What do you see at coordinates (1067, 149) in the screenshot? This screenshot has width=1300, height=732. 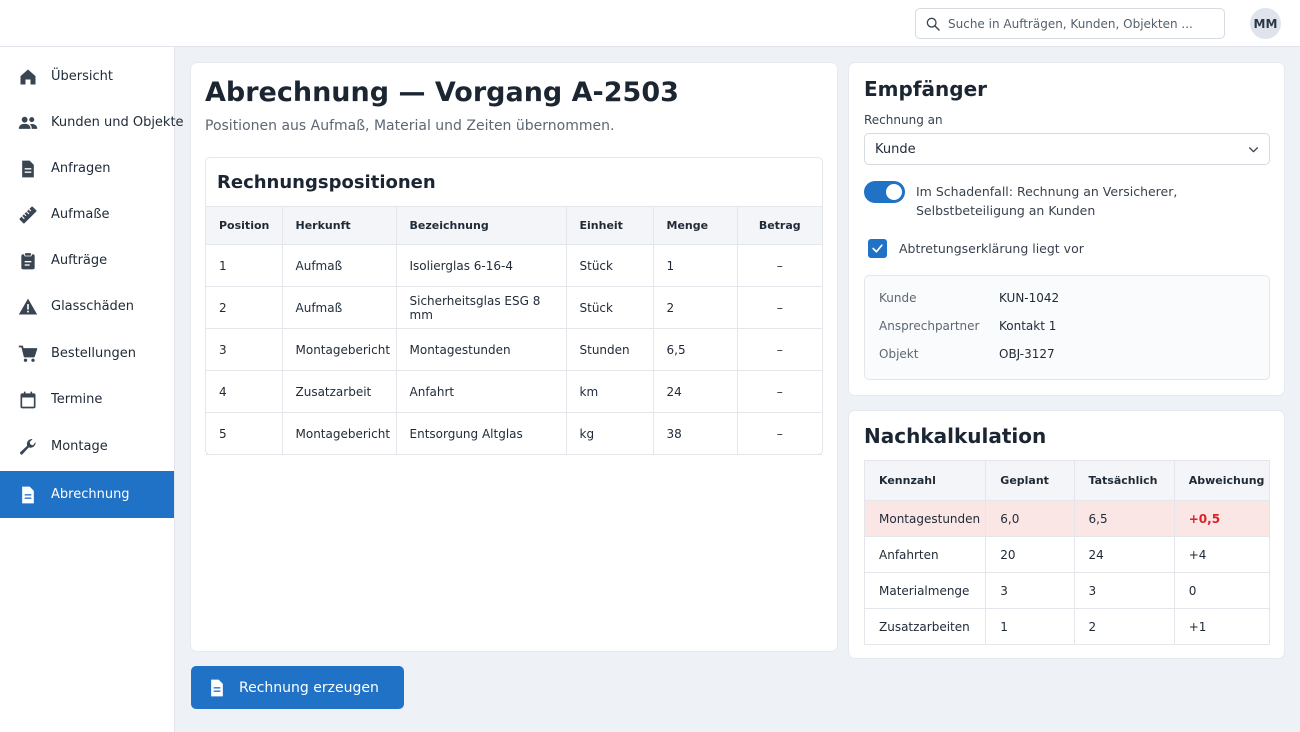 I see `invoice-to-select: Kunde` at bounding box center [1067, 149].